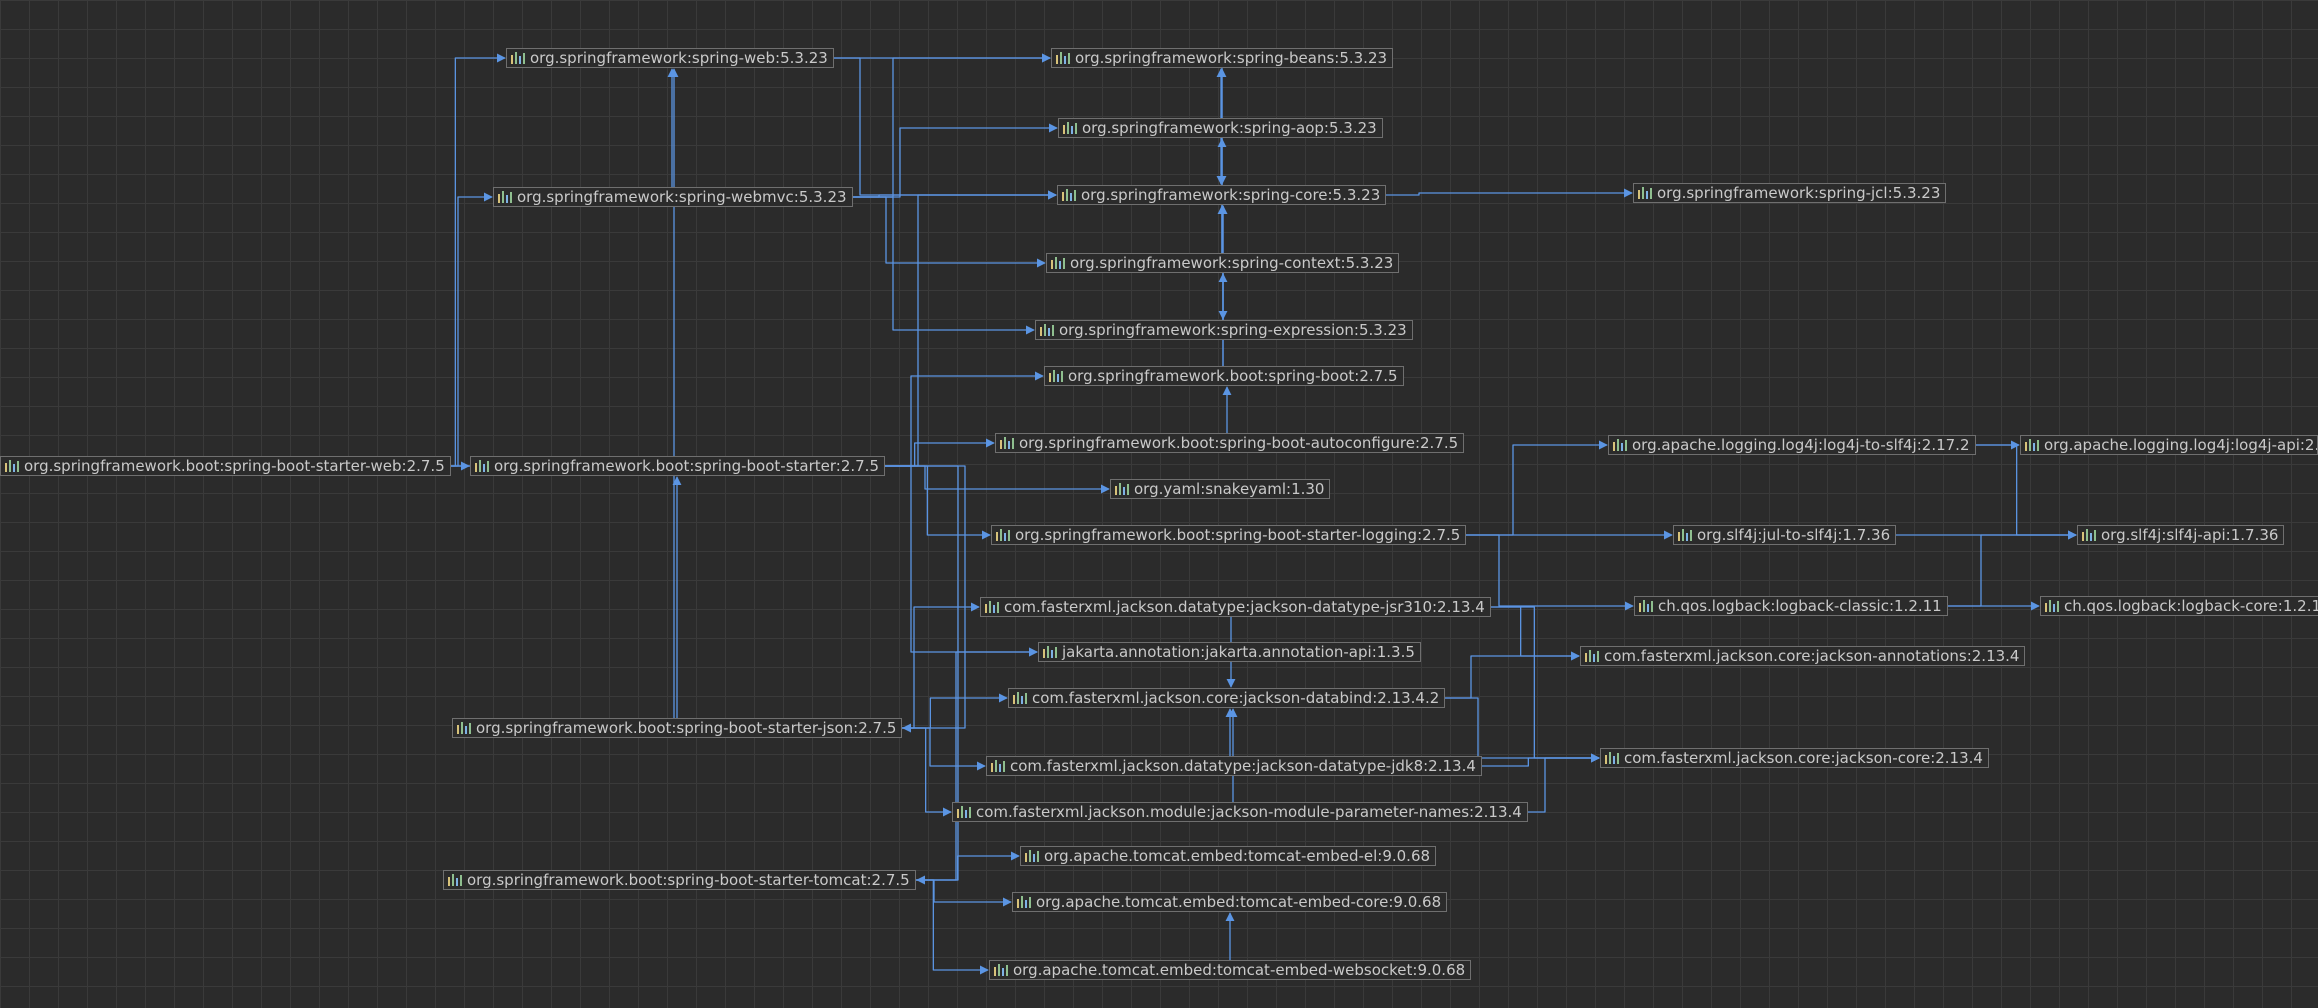 The image size is (2318, 1008). I want to click on dependency-edge-starter-tomcat-to-tomcat-el, so click(968, 866).